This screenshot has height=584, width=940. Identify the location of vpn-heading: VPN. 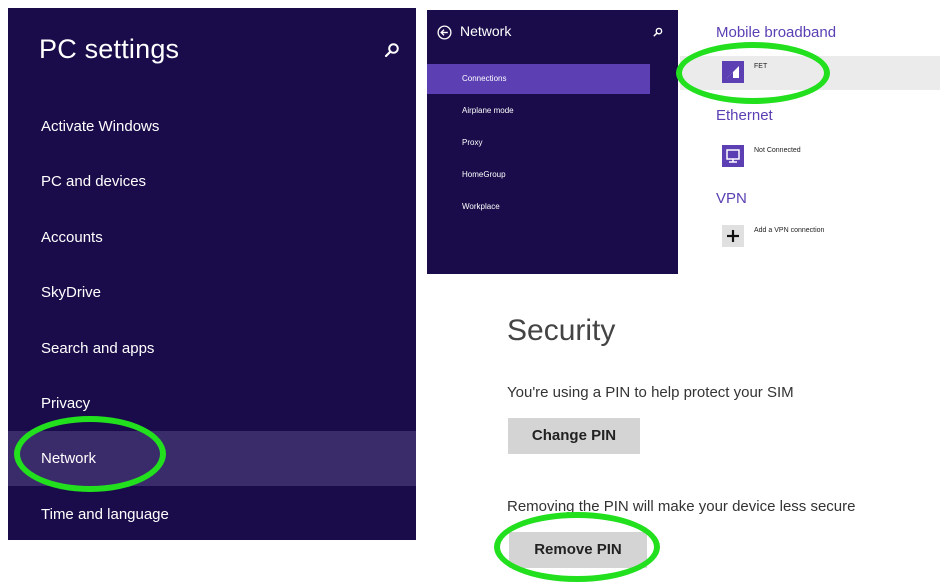
(731, 198).